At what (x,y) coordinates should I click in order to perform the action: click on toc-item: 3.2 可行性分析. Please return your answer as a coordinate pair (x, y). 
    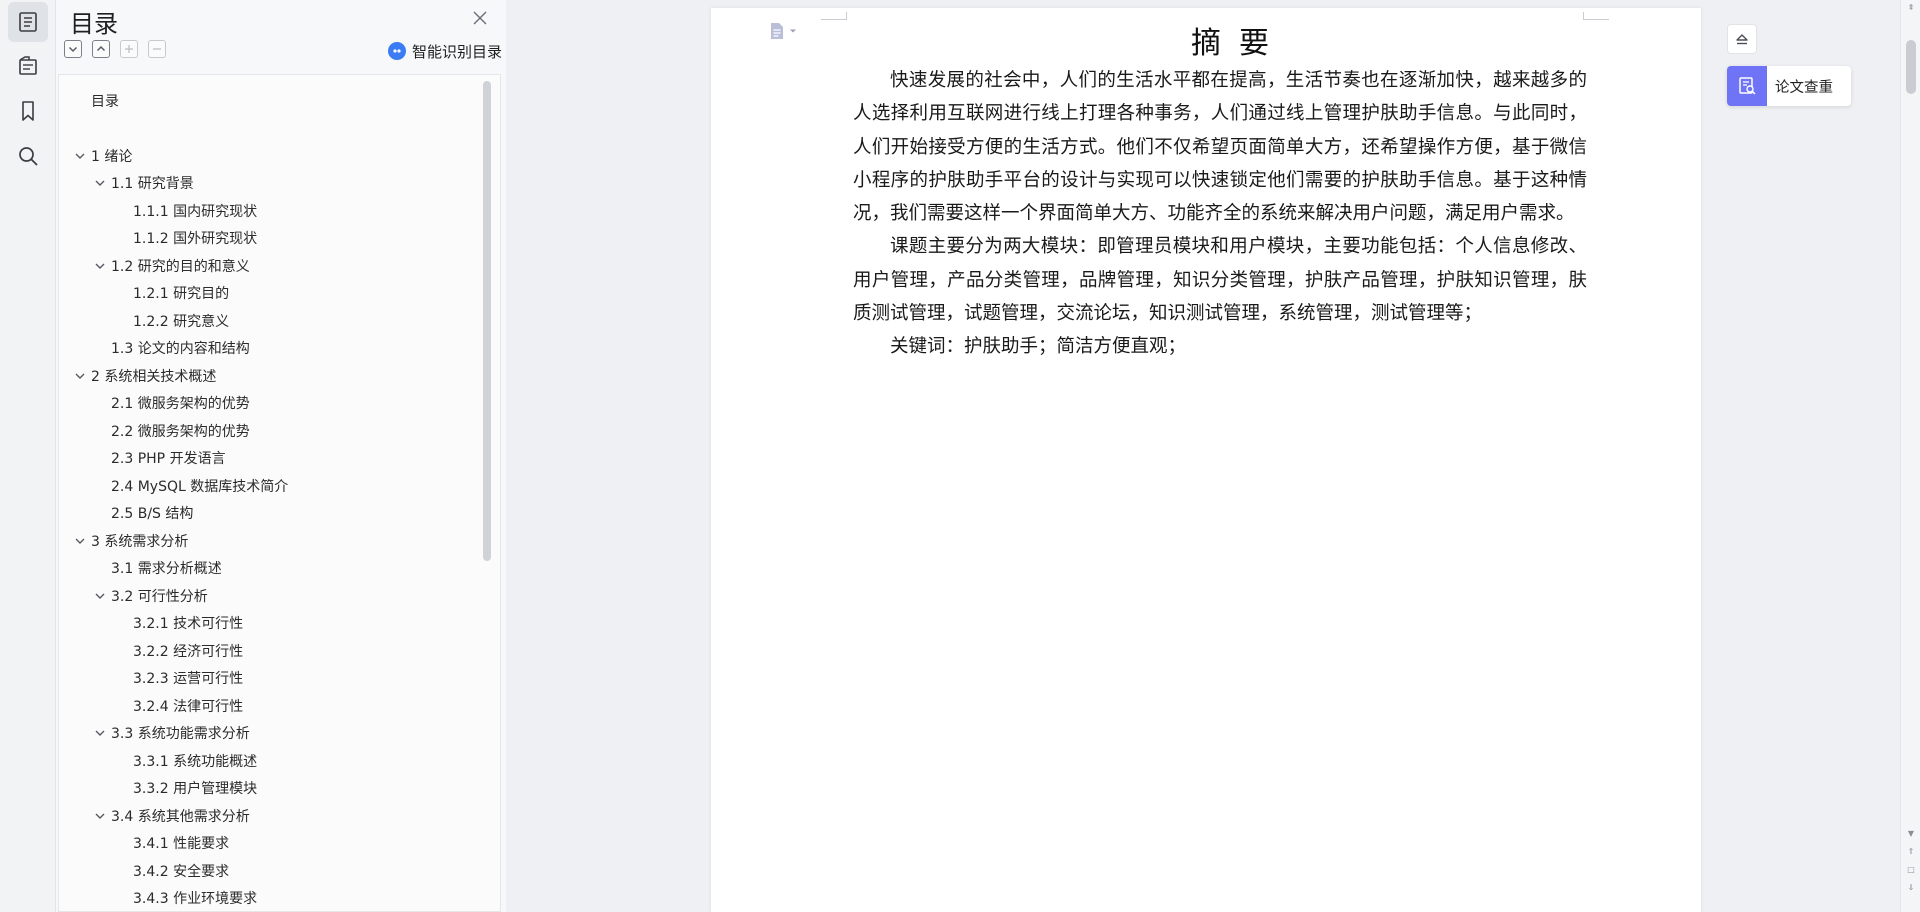
    Looking at the image, I should click on (150, 596).